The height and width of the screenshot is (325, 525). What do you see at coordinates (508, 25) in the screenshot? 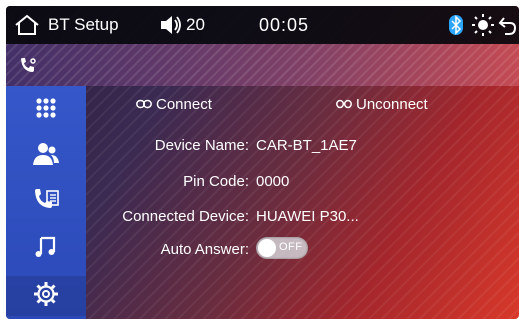
I see `back-icon` at bounding box center [508, 25].